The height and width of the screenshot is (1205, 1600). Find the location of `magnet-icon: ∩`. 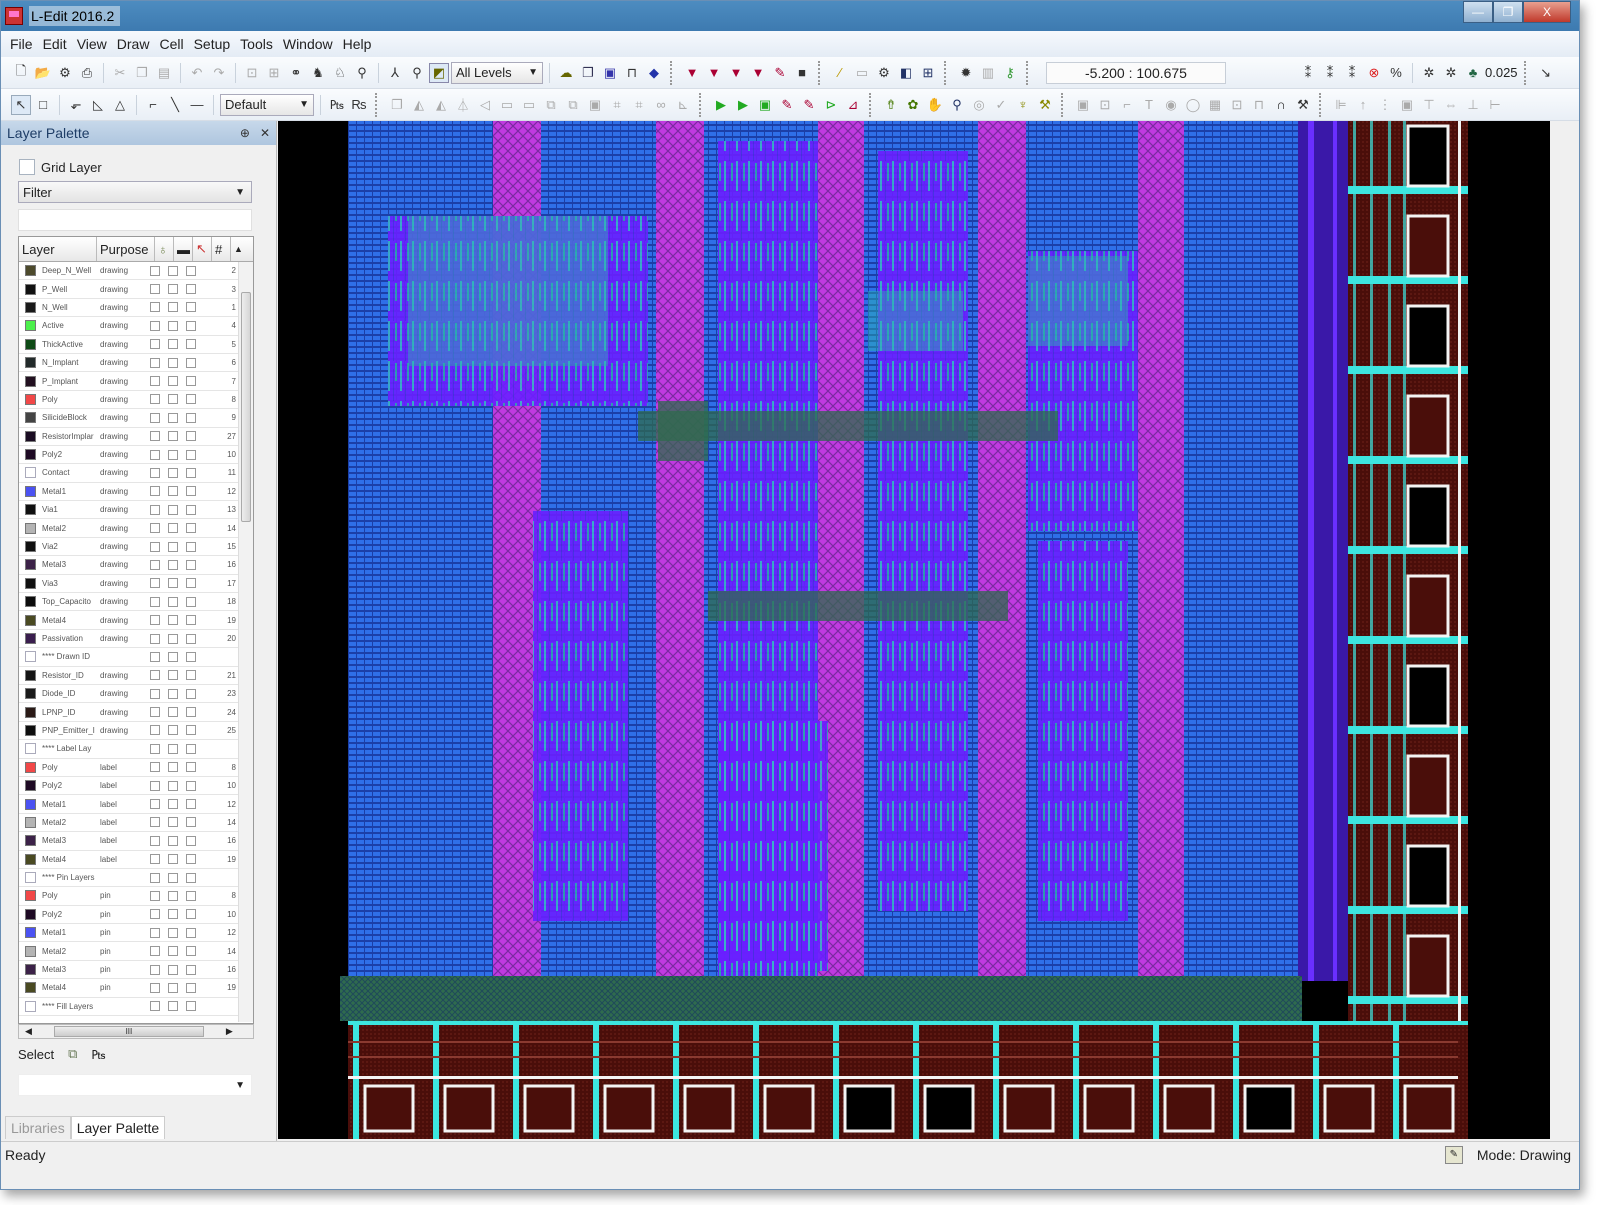

magnet-icon: ∩ is located at coordinates (1281, 105).